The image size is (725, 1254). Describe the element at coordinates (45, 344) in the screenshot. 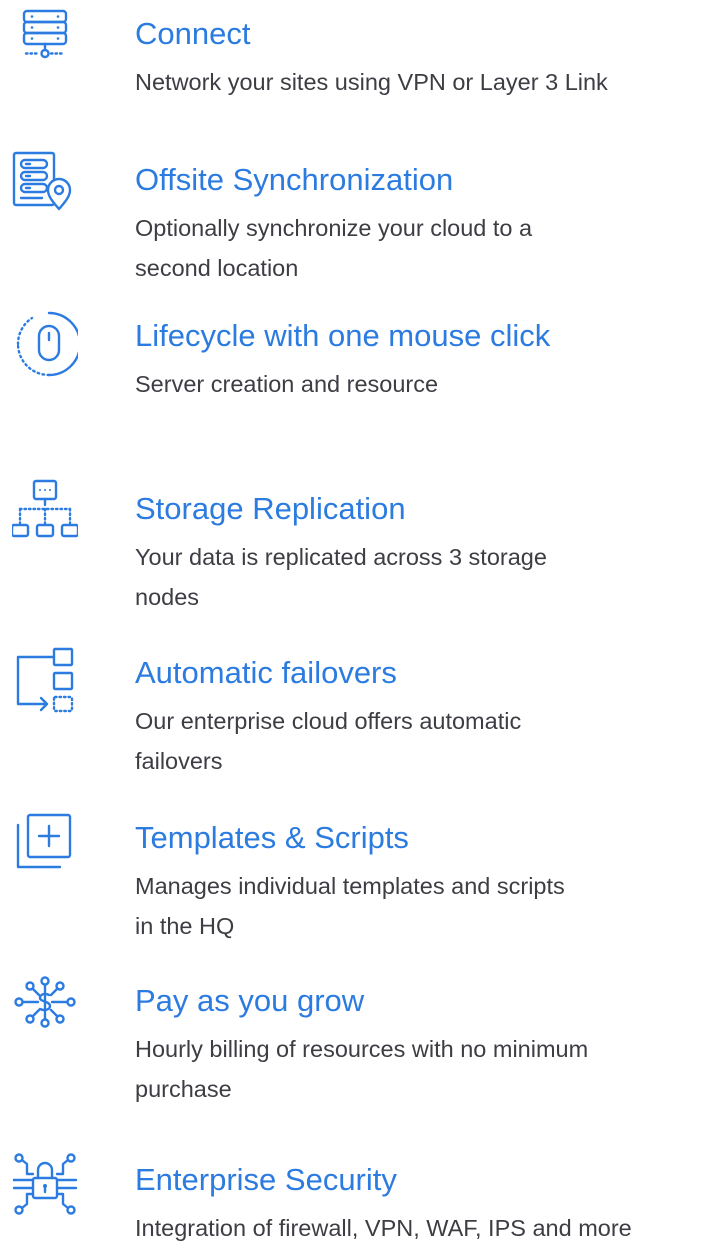

I see `mouse-click-icon` at that location.